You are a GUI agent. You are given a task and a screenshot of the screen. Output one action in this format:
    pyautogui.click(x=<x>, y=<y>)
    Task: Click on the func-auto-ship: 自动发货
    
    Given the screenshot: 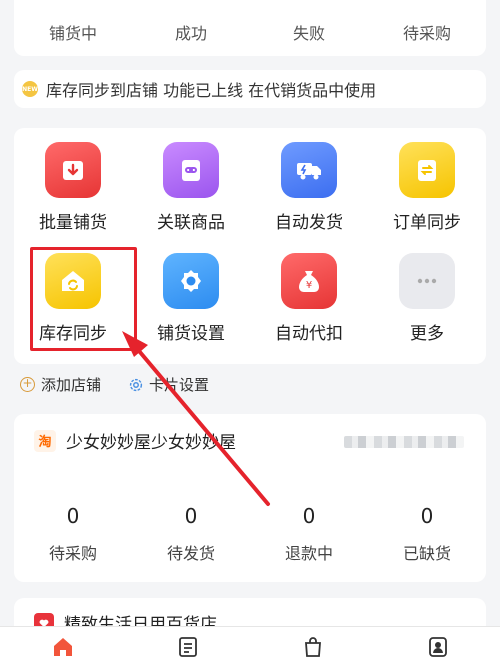 What is the action you would take?
    pyautogui.click(x=309, y=187)
    